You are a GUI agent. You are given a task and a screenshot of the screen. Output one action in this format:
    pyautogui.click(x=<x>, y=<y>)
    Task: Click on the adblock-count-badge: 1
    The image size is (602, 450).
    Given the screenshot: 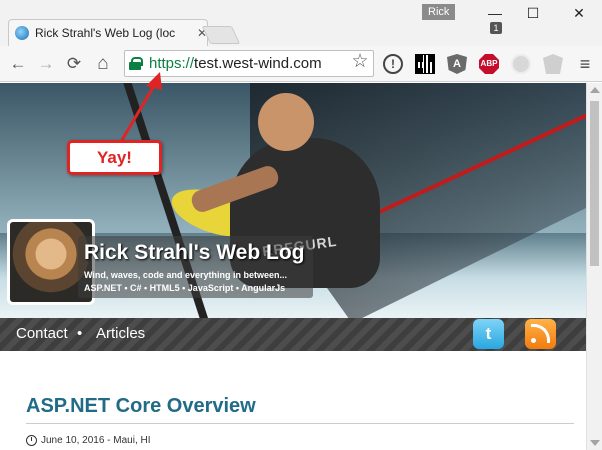 What is the action you would take?
    pyautogui.click(x=496, y=28)
    